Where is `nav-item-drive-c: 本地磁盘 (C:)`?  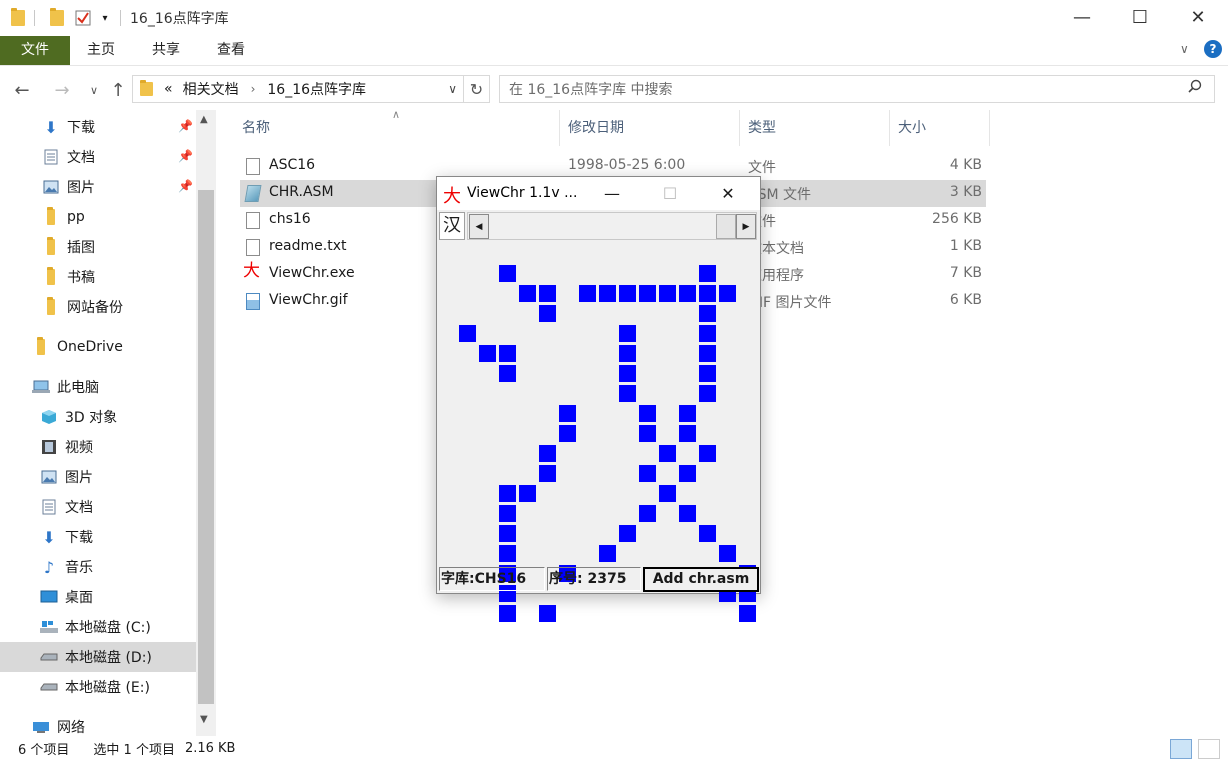 nav-item-drive-c: 本地磁盘 (C:) is located at coordinates (98, 627).